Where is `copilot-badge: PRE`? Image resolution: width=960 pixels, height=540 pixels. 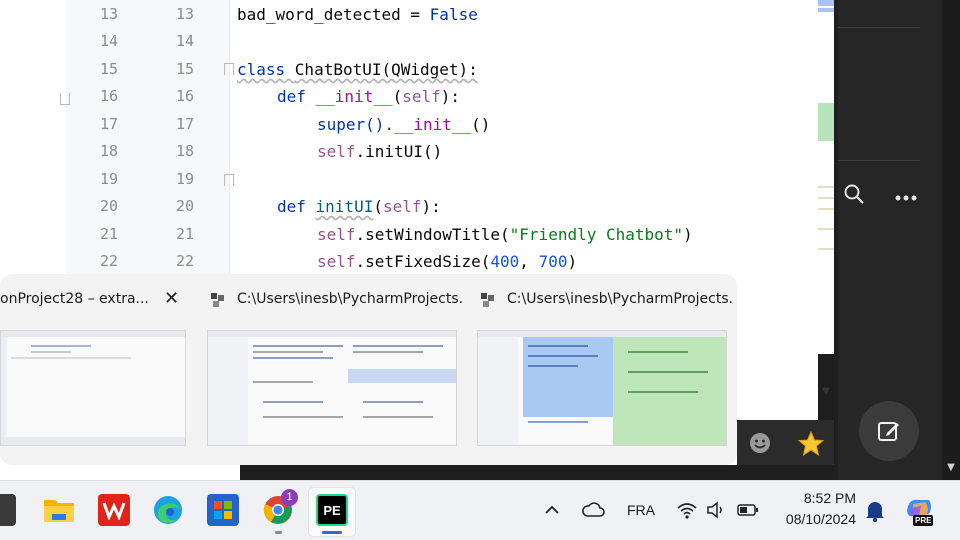
copilot-badge: PRE is located at coordinates (923, 520).